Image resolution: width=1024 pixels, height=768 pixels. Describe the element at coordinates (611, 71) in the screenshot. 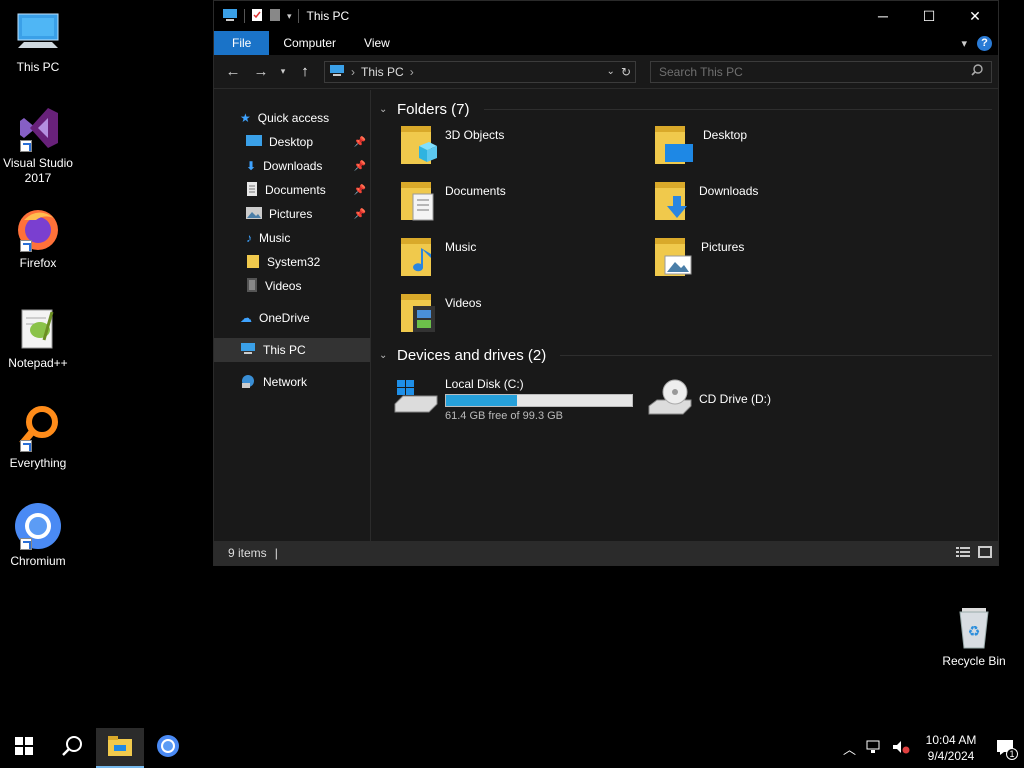

I see `address-history-chevron-icon: ⌄` at that location.